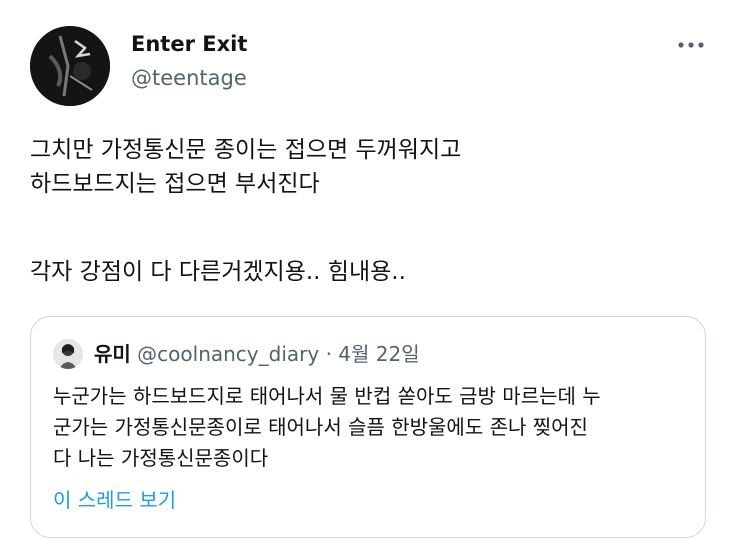 This screenshot has width=735, height=556. I want to click on tweet-text-line: 하드보드지는 접으면 부서진다, so click(175, 184).